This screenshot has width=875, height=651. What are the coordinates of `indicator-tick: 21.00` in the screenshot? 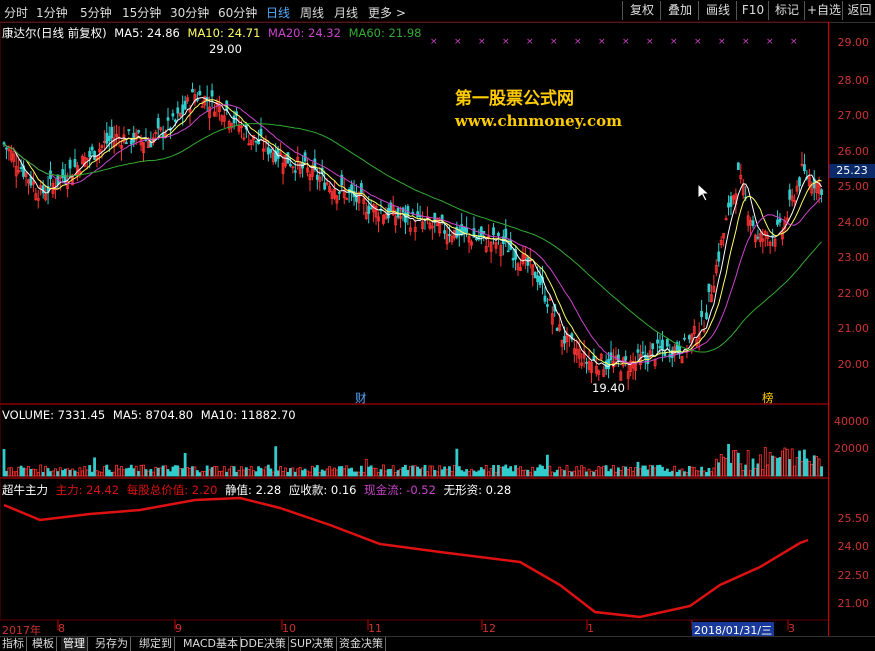 It's located at (853, 603).